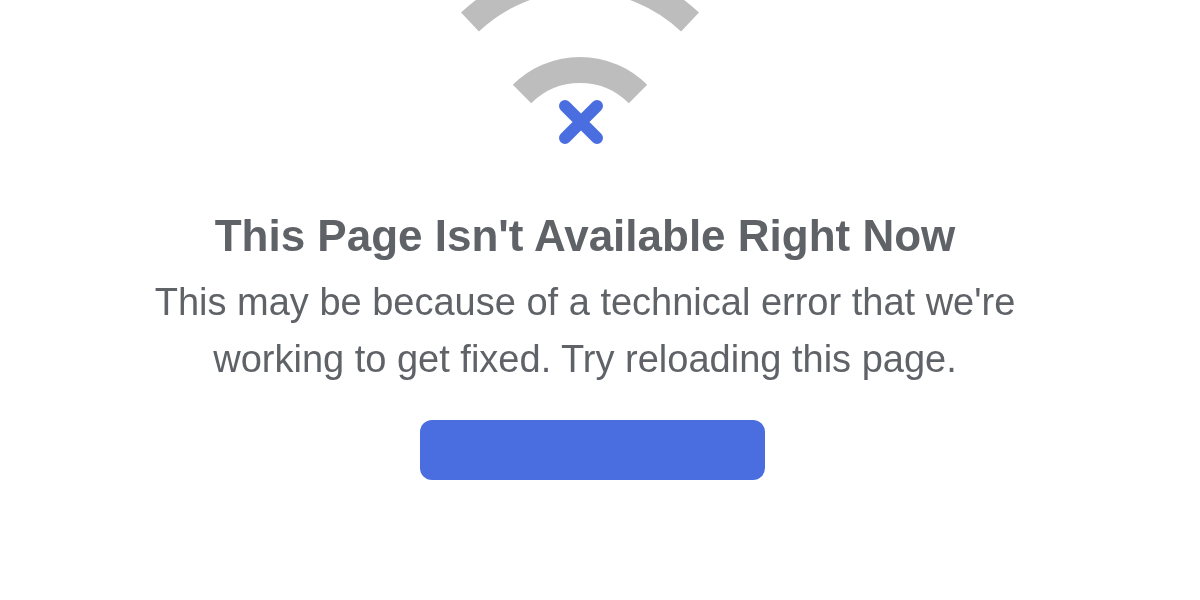 The image size is (1200, 600). What do you see at coordinates (585, 236) in the screenshot?
I see `error-title: This Page Isn't Available Right Now` at bounding box center [585, 236].